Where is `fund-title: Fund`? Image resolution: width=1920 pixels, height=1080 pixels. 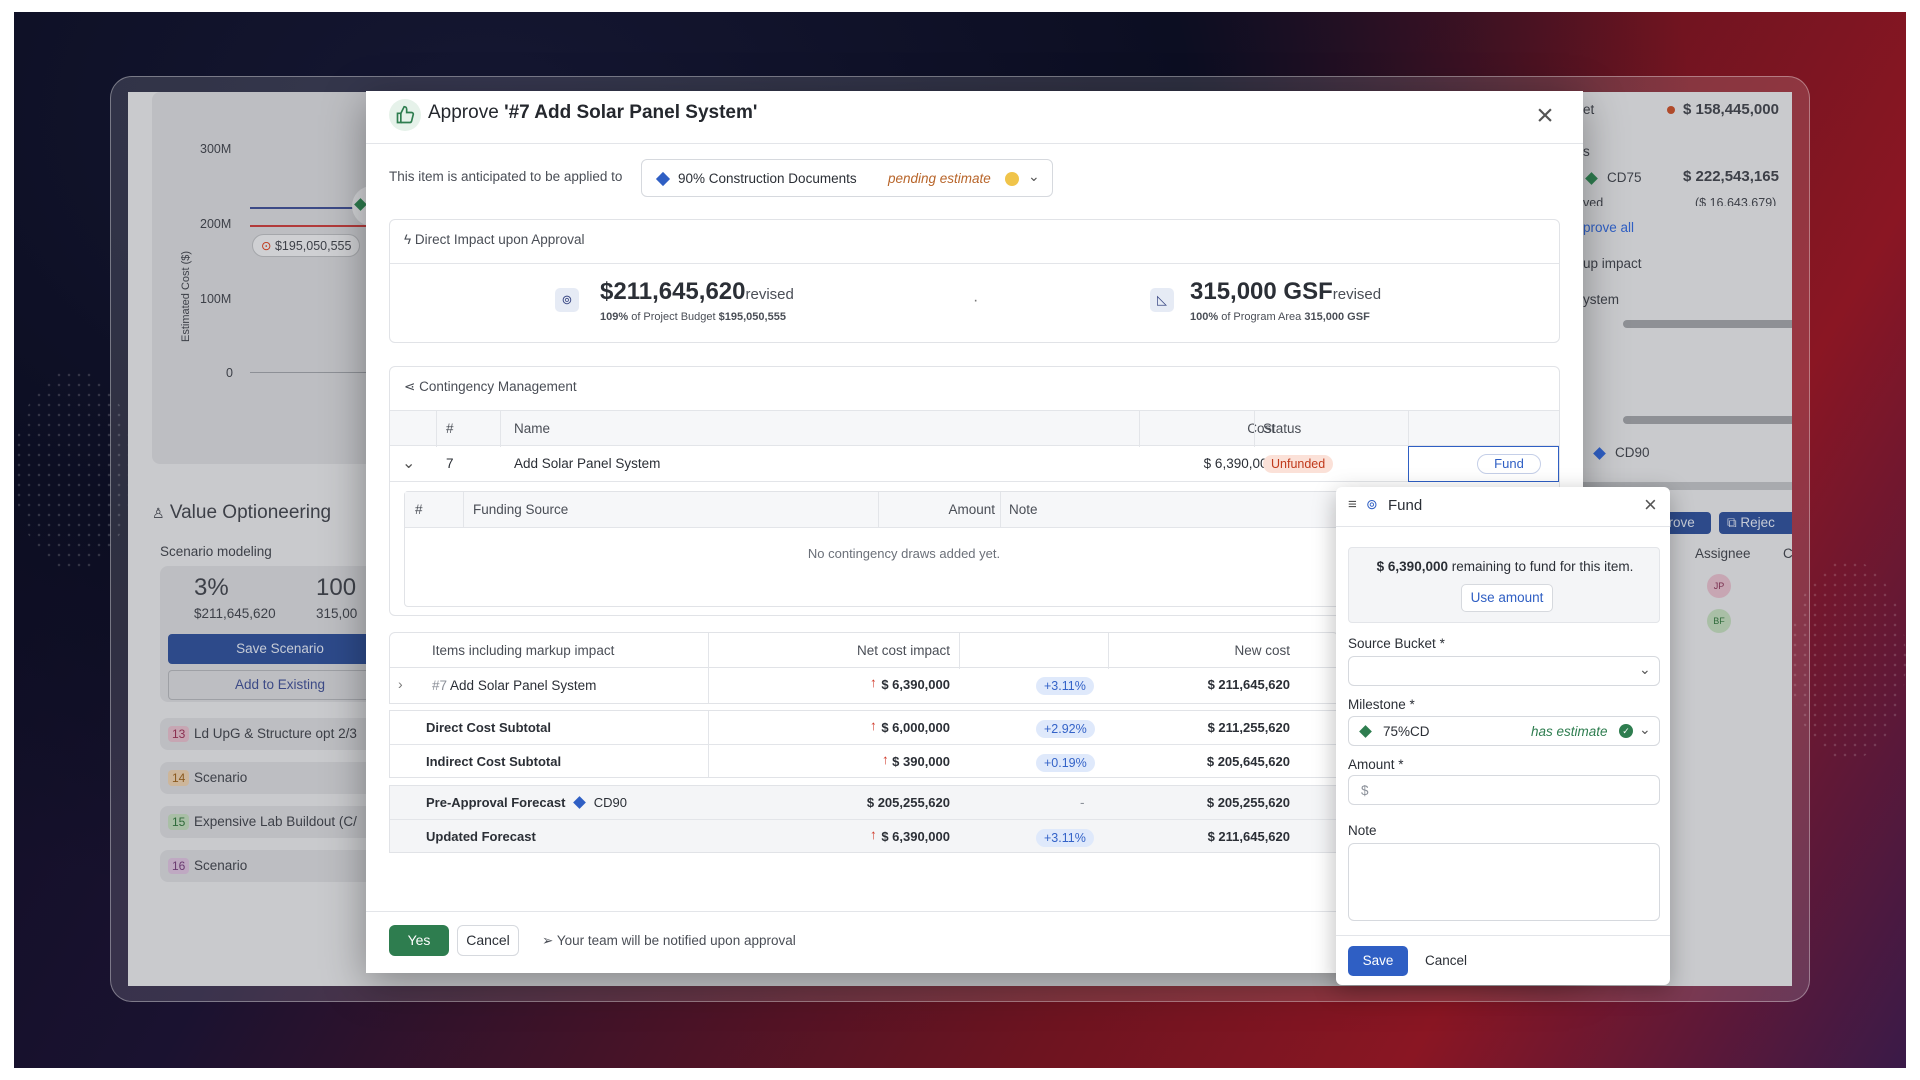 fund-title: Fund is located at coordinates (1405, 505).